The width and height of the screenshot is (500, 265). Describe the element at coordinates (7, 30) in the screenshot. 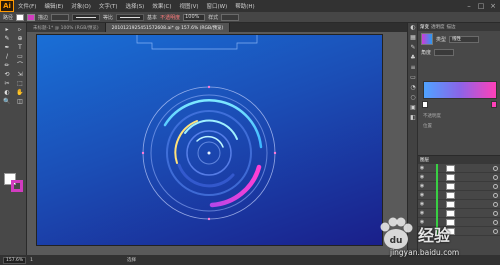

I see `selection-tool-icon: ▸` at that location.